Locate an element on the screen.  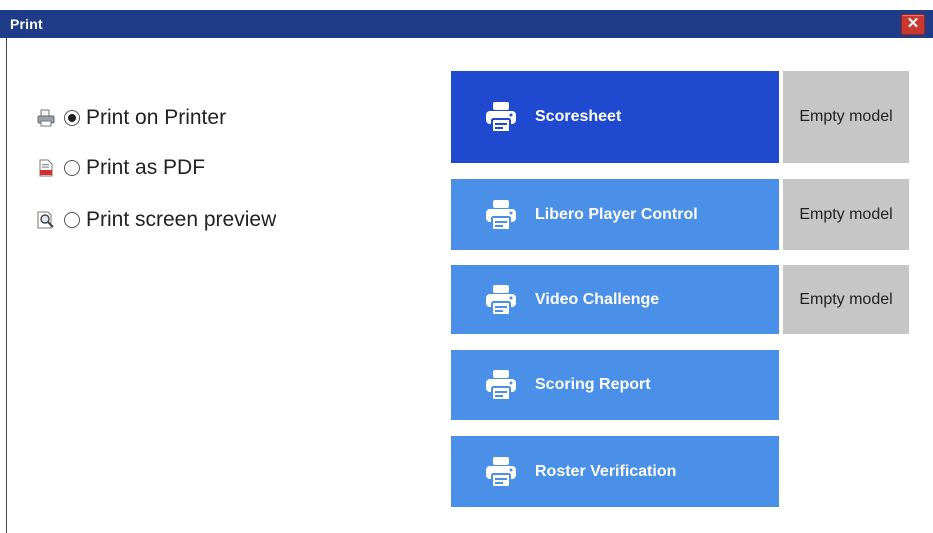
radio-print-on-printer is located at coordinates (72, 118).